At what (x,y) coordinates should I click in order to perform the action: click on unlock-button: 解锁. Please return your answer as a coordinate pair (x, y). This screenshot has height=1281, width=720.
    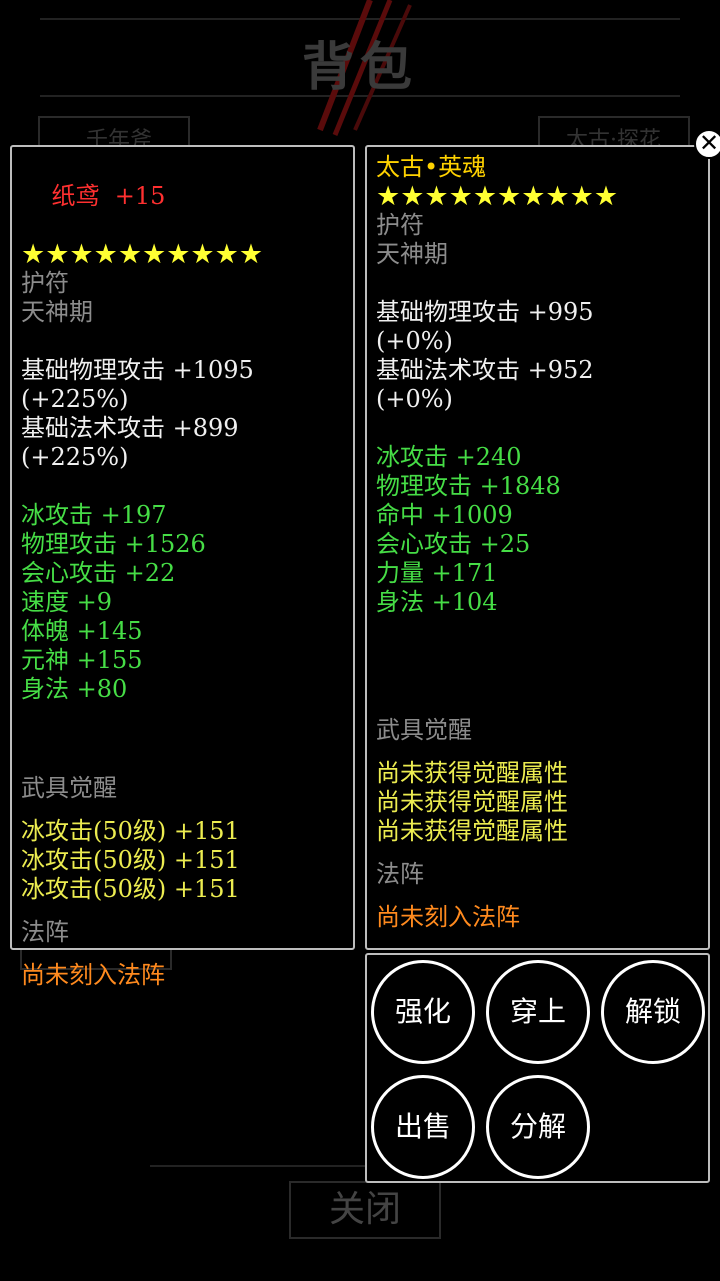
    Looking at the image, I should click on (653, 1012).